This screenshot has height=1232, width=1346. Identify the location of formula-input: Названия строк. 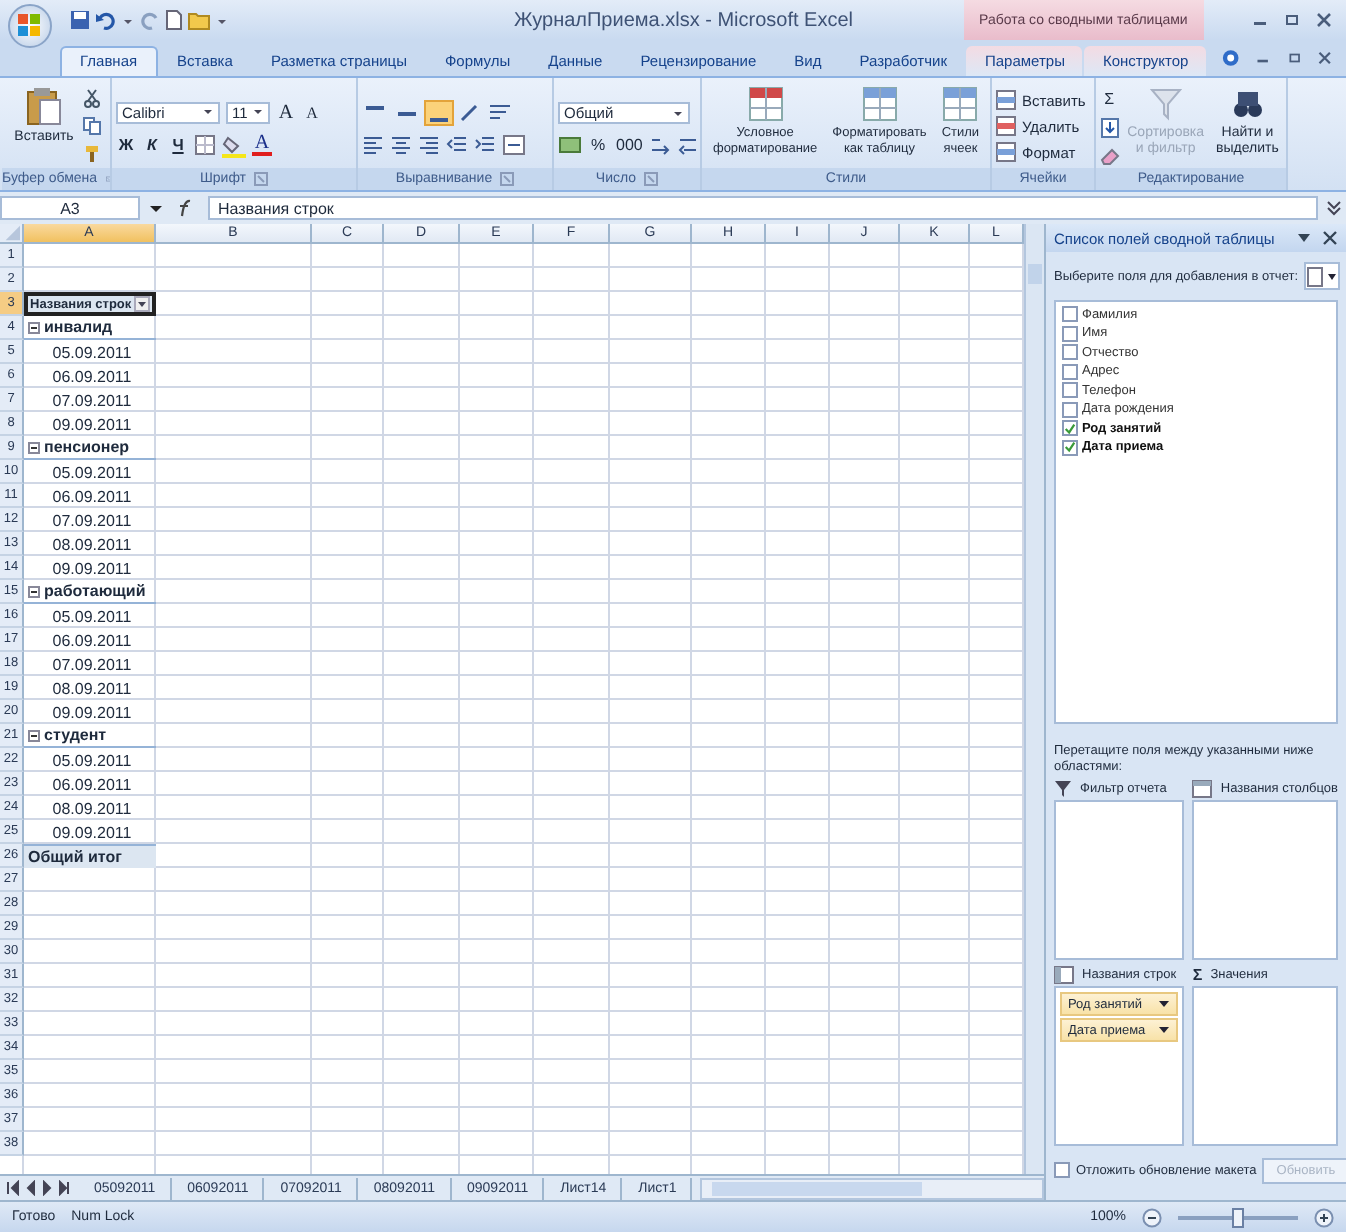
(763, 208).